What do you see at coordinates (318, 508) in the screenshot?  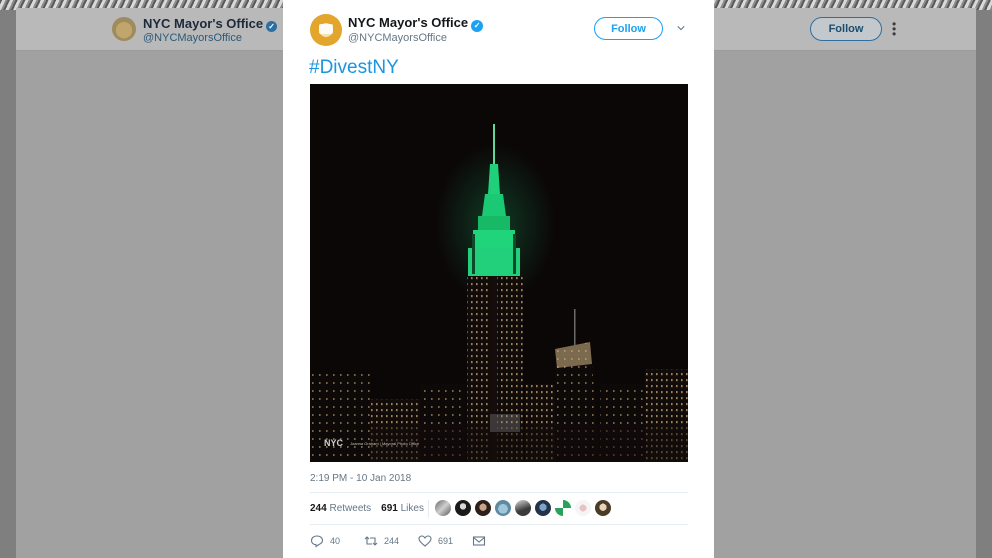 I see `retweets-count: 244` at bounding box center [318, 508].